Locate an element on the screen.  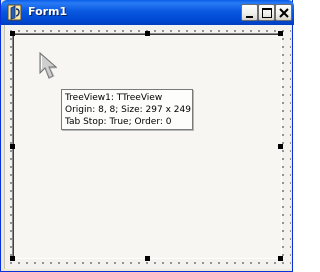
selection-handle-bottom-center is located at coordinates (147, 258).